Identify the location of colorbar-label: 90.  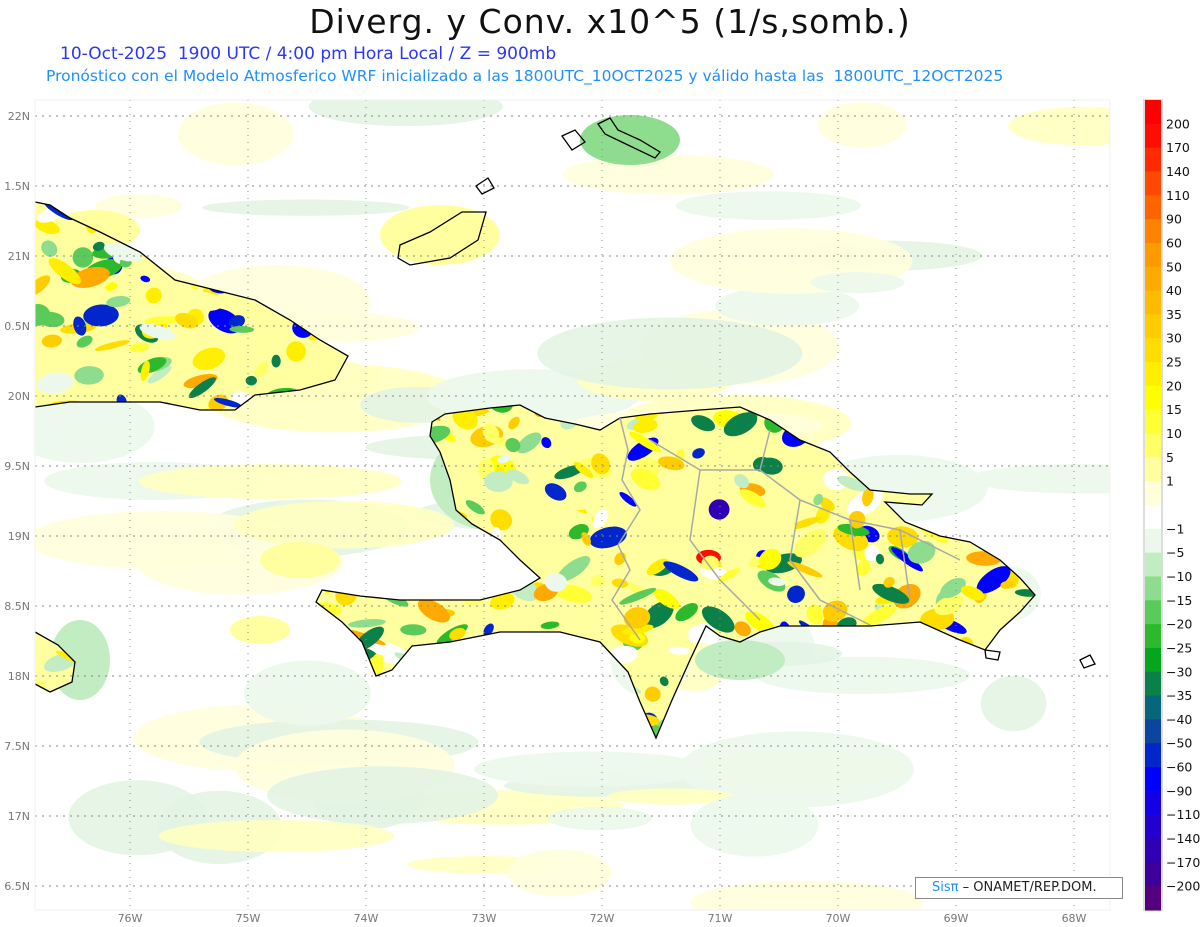
(1174, 219).